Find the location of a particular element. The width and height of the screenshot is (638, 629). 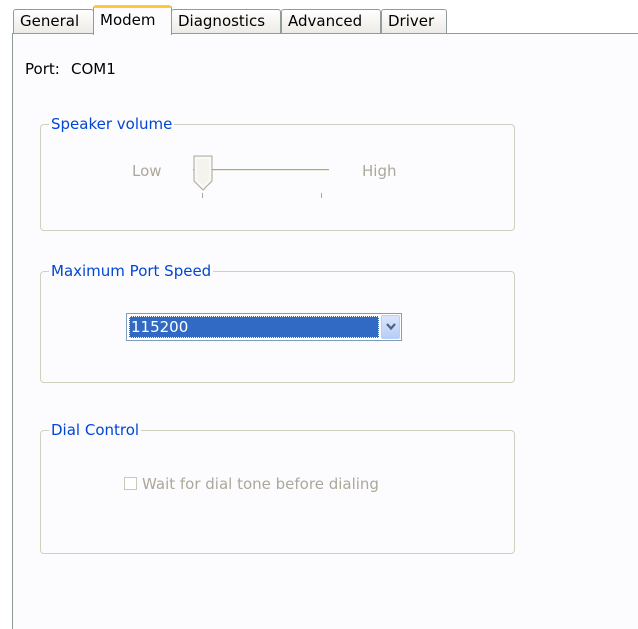

volume-slider-track is located at coordinates (261, 170).